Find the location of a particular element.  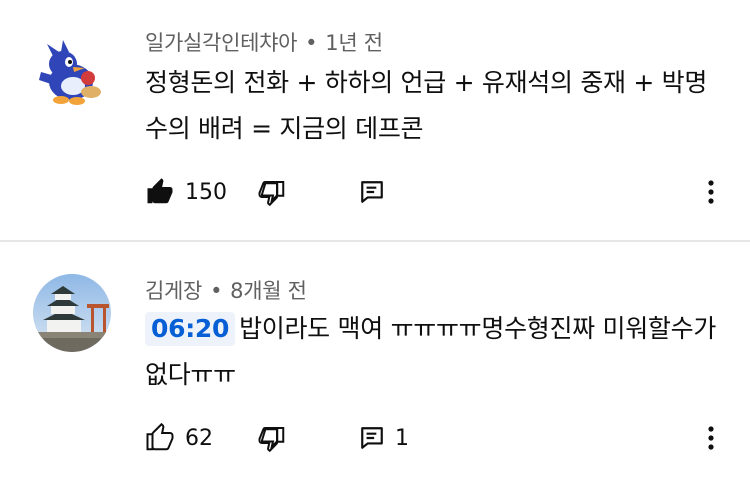

like-count: 62 is located at coordinates (199, 438).